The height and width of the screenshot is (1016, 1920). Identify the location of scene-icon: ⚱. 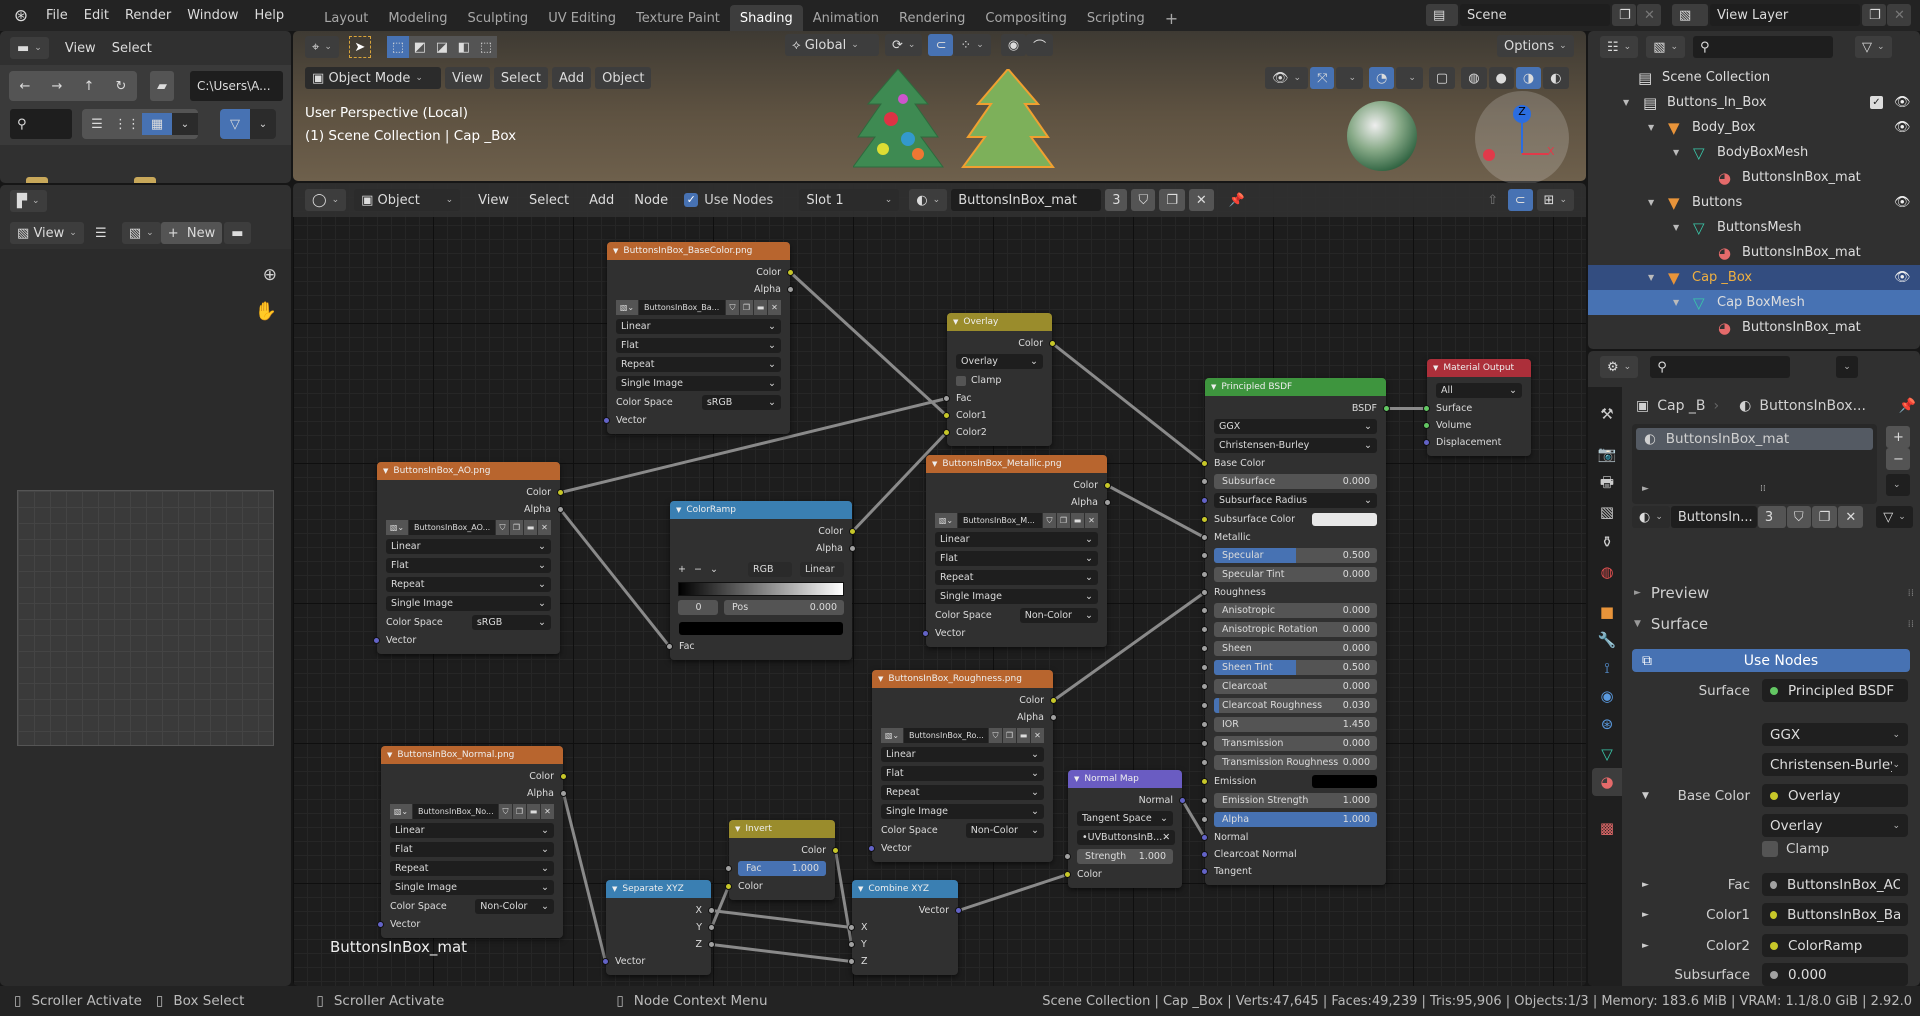
(1607, 542).